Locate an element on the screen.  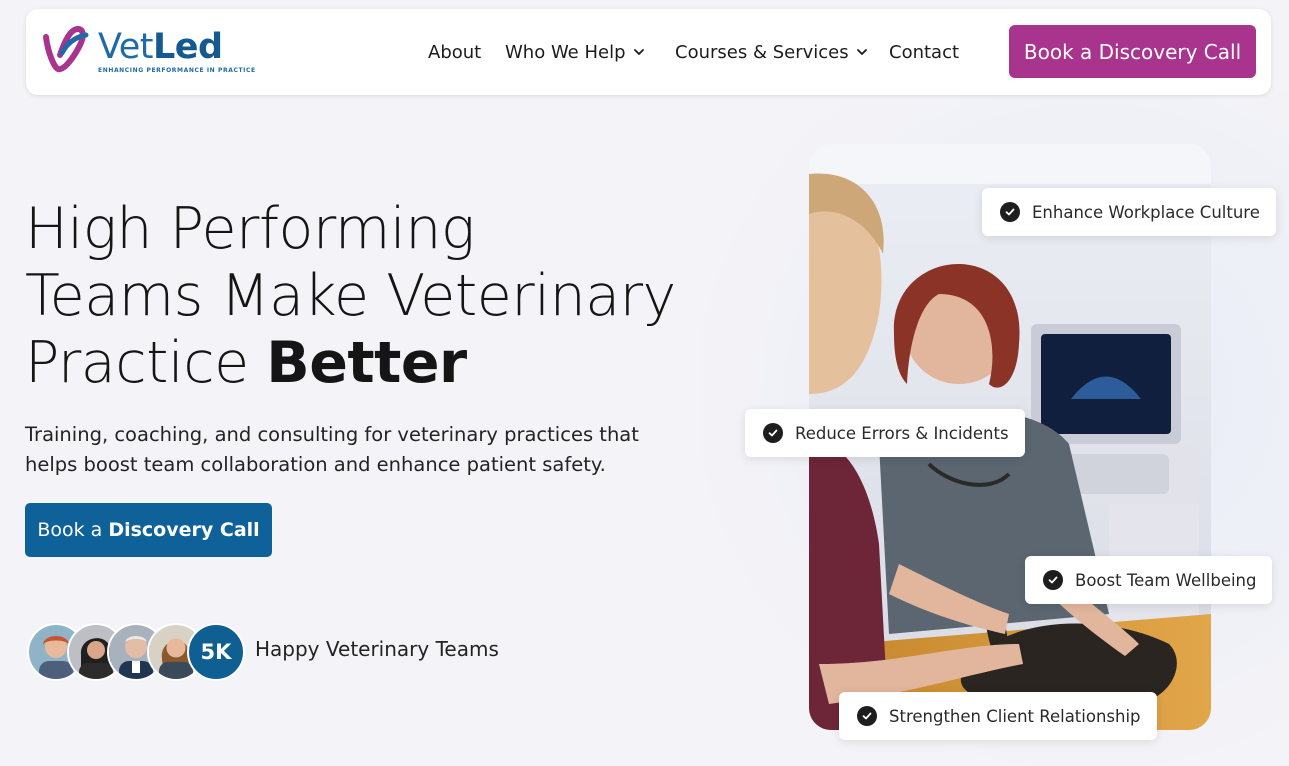
nav-item-courses-services: Courses & Services is located at coordinates (772, 52).